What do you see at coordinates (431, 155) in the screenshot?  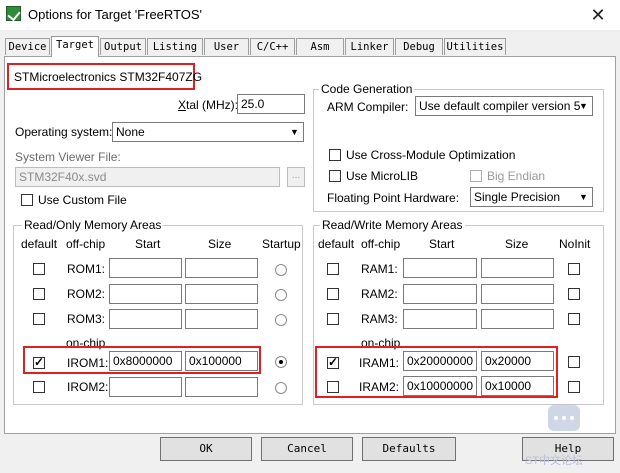 I see `cross-module-label: Use Cross-Module Optimization` at bounding box center [431, 155].